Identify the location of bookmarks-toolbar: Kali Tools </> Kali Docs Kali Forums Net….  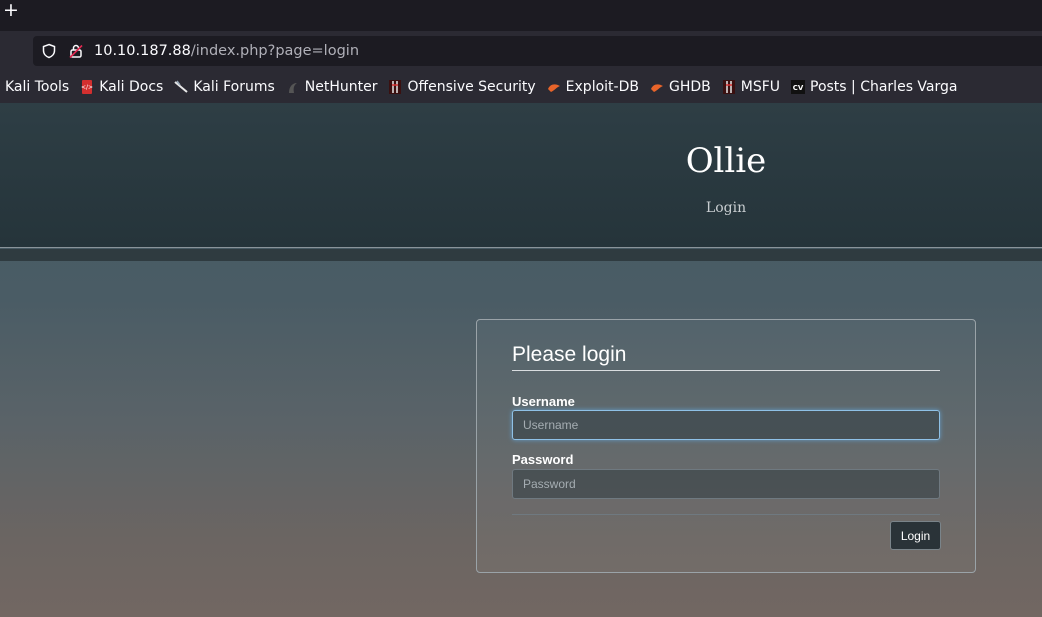
(521, 87).